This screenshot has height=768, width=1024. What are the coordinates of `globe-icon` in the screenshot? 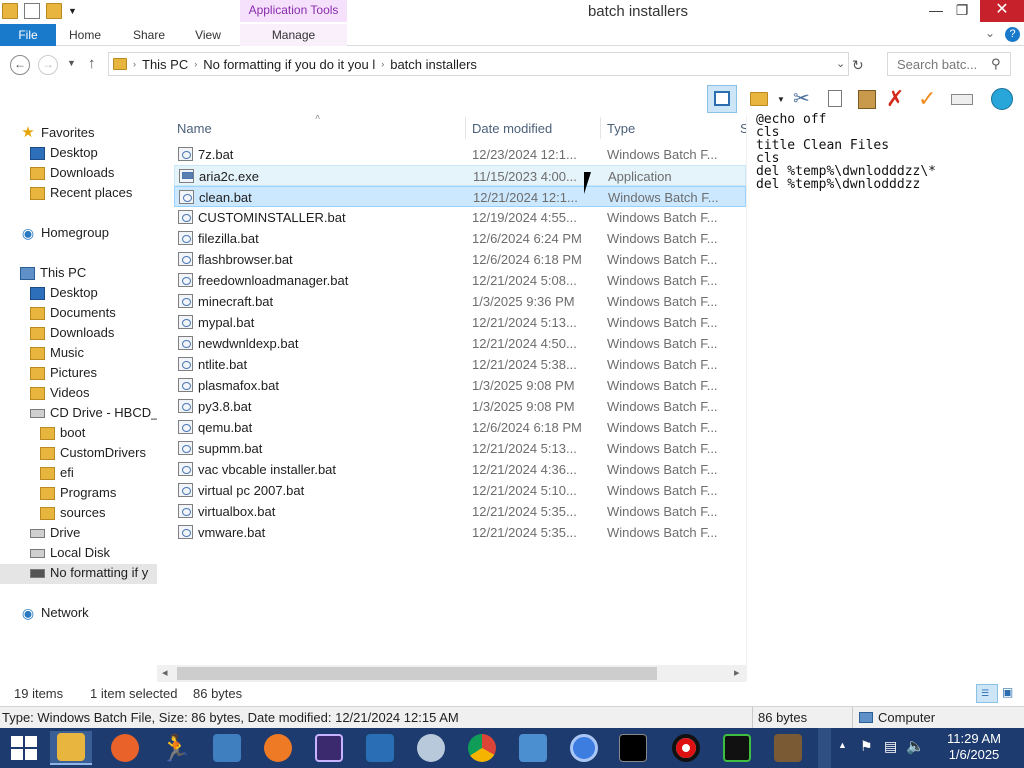 It's located at (1002, 99).